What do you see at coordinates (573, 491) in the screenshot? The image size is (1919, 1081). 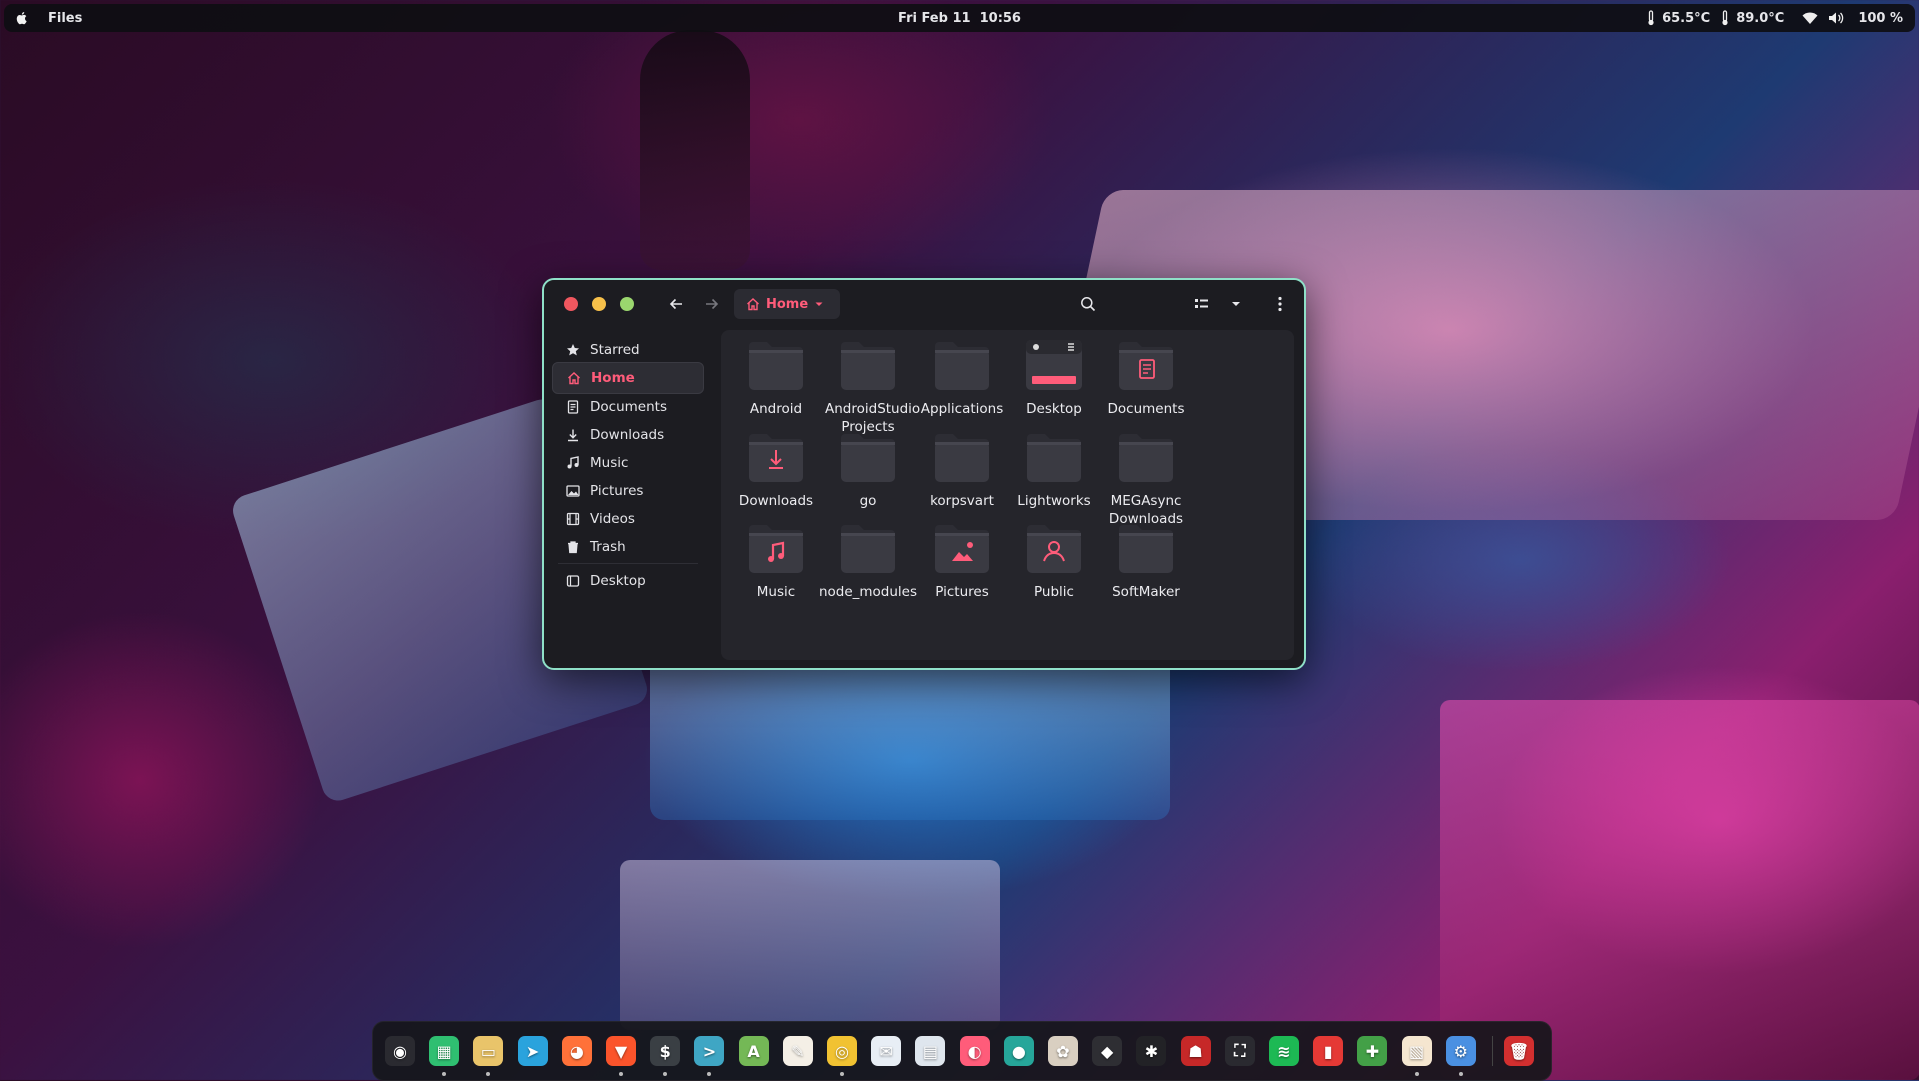 I see `picture-icon` at bounding box center [573, 491].